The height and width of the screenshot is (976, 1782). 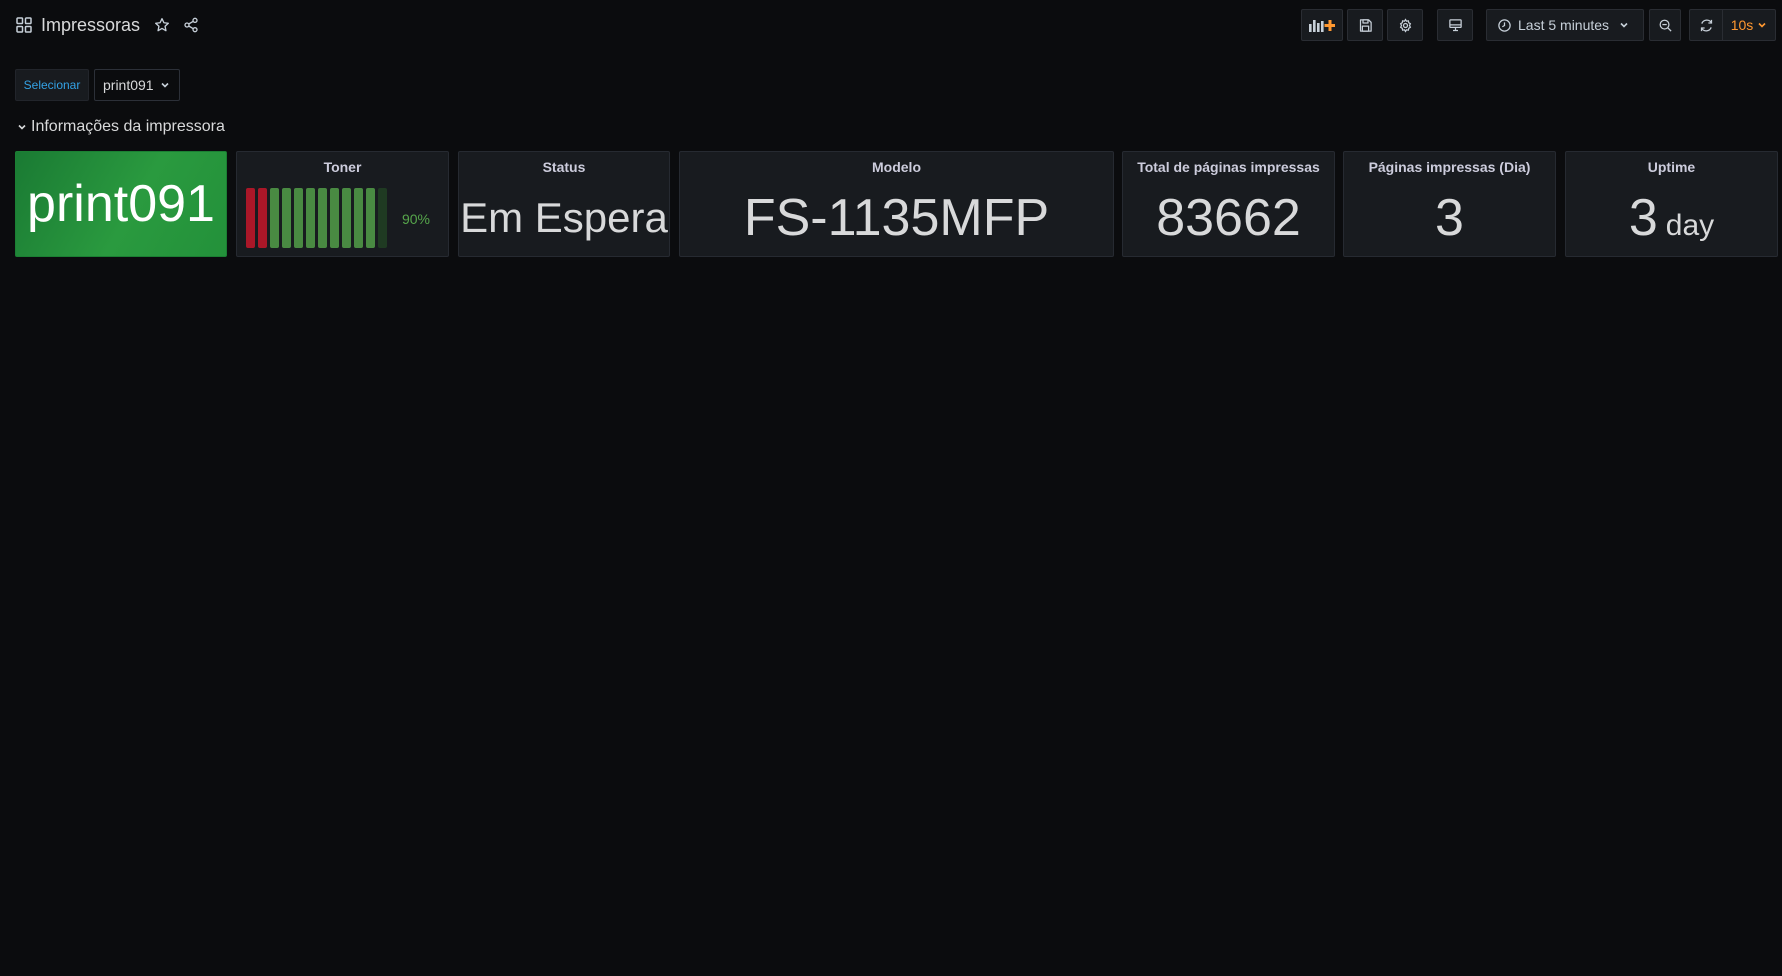 What do you see at coordinates (1228, 167) in the screenshot?
I see `panel-title: Total de páginas impressas` at bounding box center [1228, 167].